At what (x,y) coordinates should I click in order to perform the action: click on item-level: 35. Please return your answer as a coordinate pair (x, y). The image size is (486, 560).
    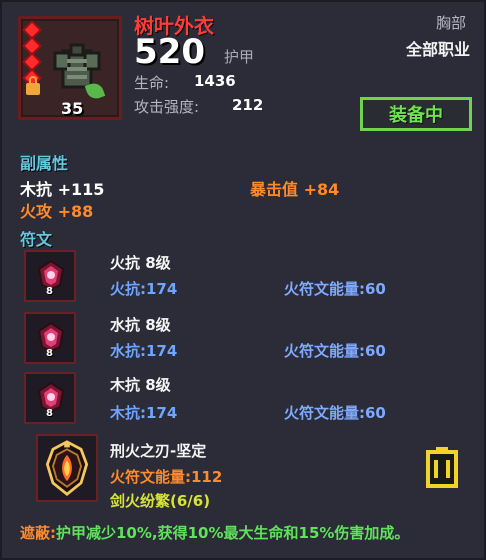
    Looking at the image, I should click on (72, 108).